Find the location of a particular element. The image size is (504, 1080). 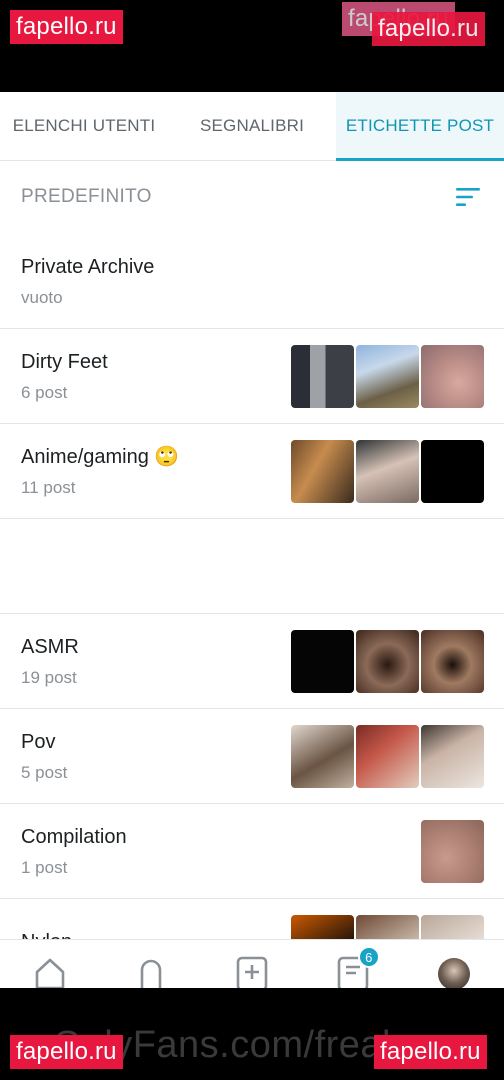

notification-badge: 6 is located at coordinates (368, 957).